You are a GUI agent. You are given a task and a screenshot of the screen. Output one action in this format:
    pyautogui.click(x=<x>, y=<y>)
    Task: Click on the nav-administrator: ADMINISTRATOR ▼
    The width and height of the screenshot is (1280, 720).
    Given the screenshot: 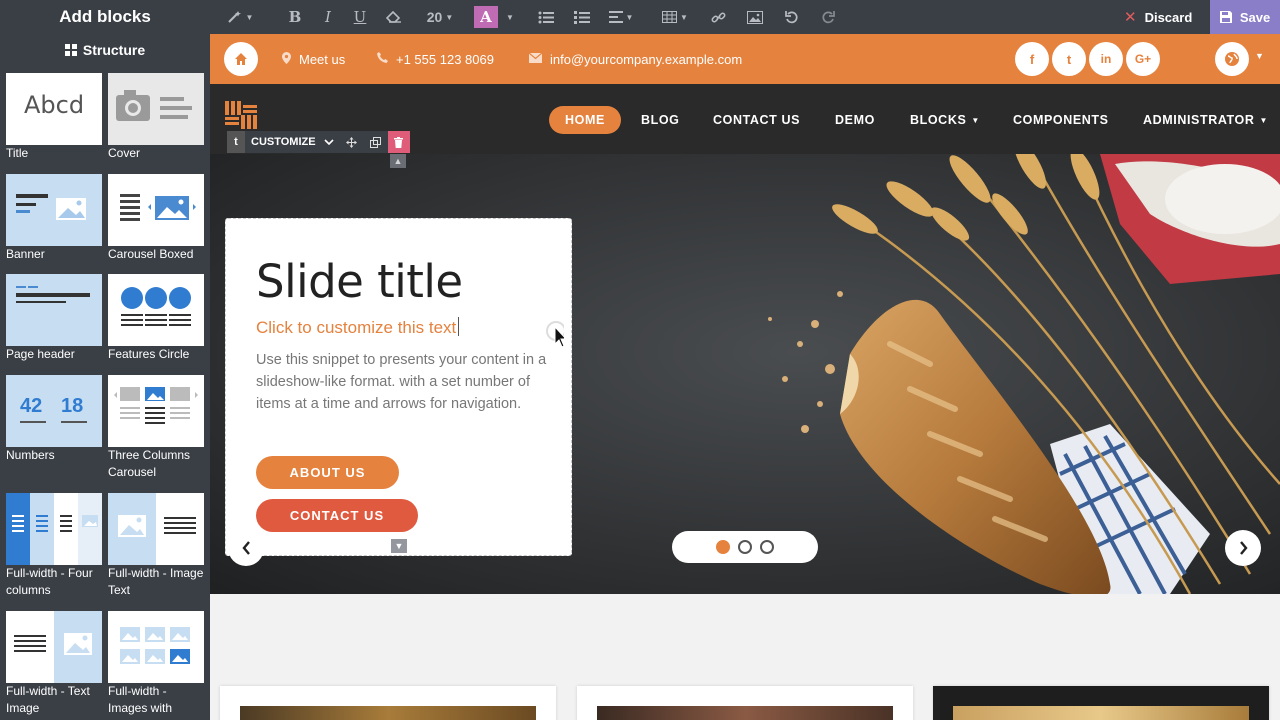 What is the action you would take?
    pyautogui.click(x=1205, y=120)
    